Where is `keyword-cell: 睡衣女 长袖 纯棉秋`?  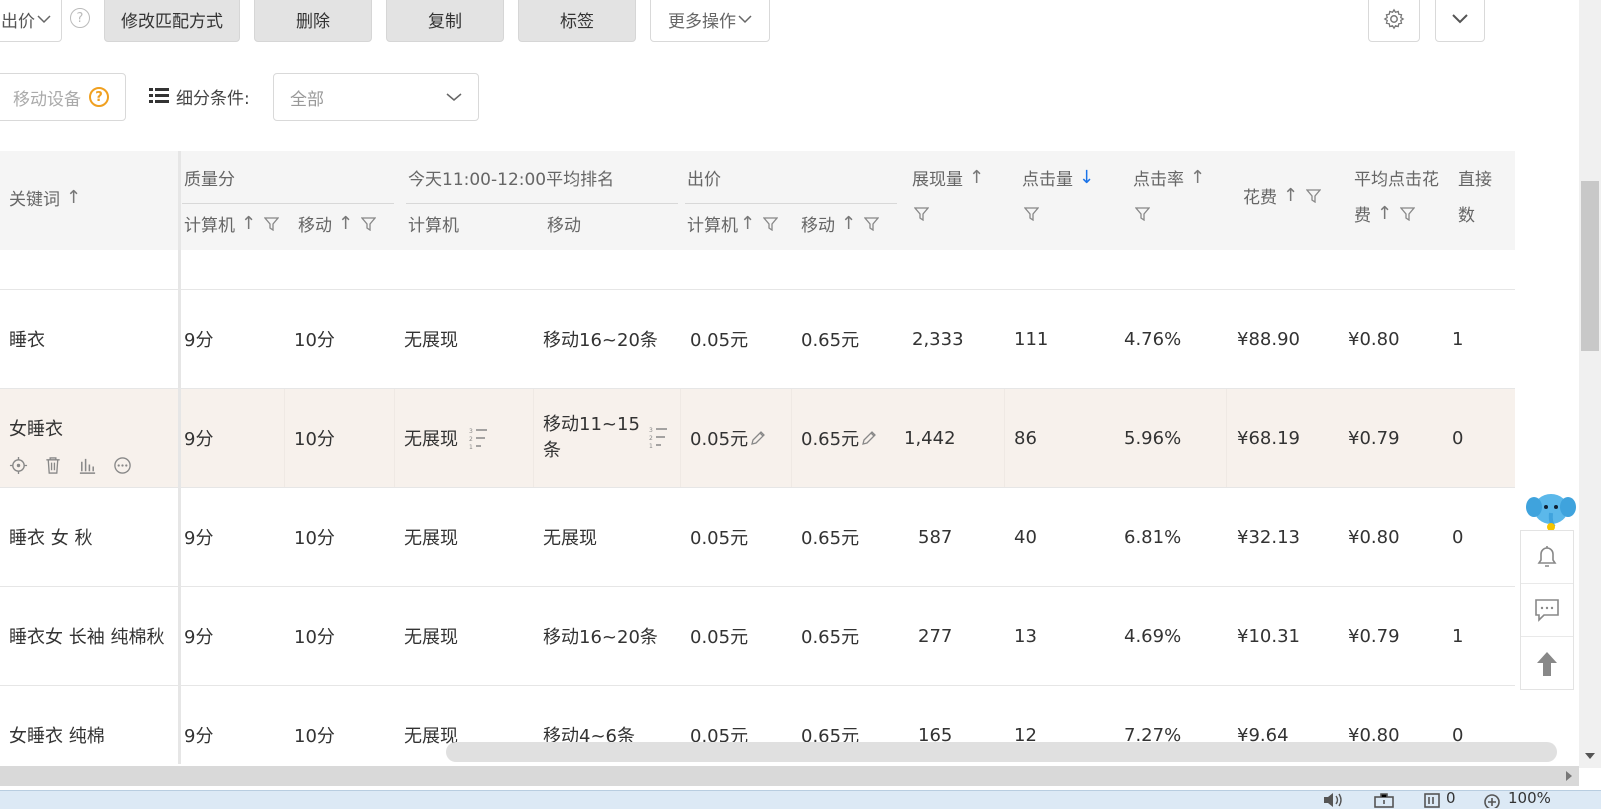
keyword-cell: 睡衣女 长袖 纯棉秋 is located at coordinates (86, 636).